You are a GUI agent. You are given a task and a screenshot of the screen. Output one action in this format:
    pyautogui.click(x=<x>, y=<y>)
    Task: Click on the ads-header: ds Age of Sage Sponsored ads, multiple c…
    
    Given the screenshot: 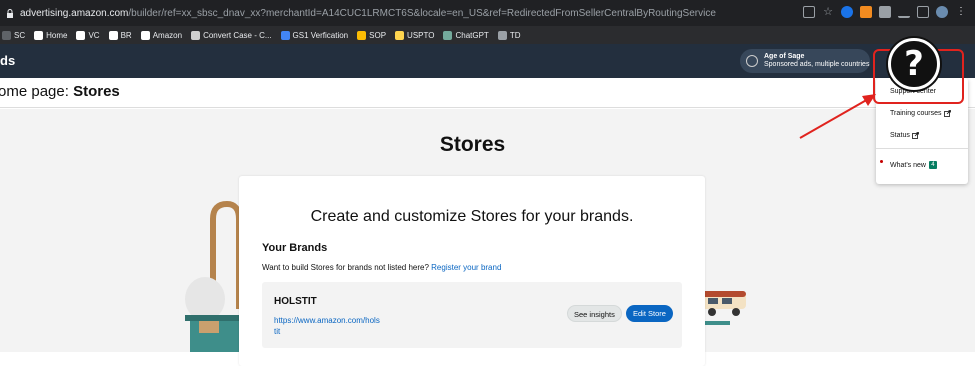 What is the action you would take?
    pyautogui.click(x=487, y=61)
    